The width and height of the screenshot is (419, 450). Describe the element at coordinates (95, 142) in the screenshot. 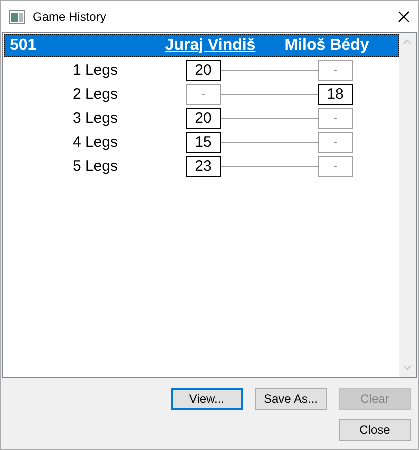

I see `leg-label: 4 Legs` at that location.